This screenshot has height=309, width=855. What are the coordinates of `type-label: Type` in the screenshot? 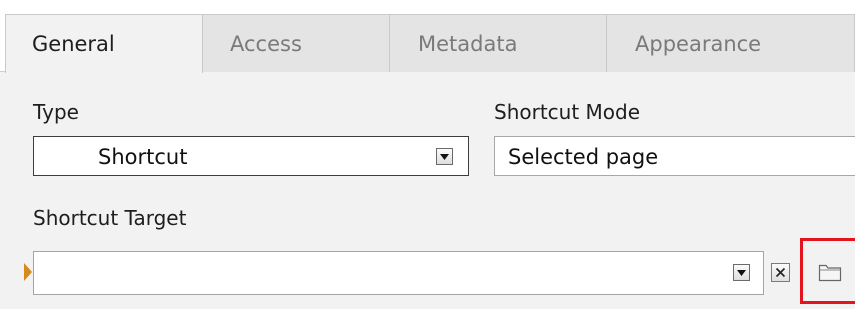 It's located at (56, 112).